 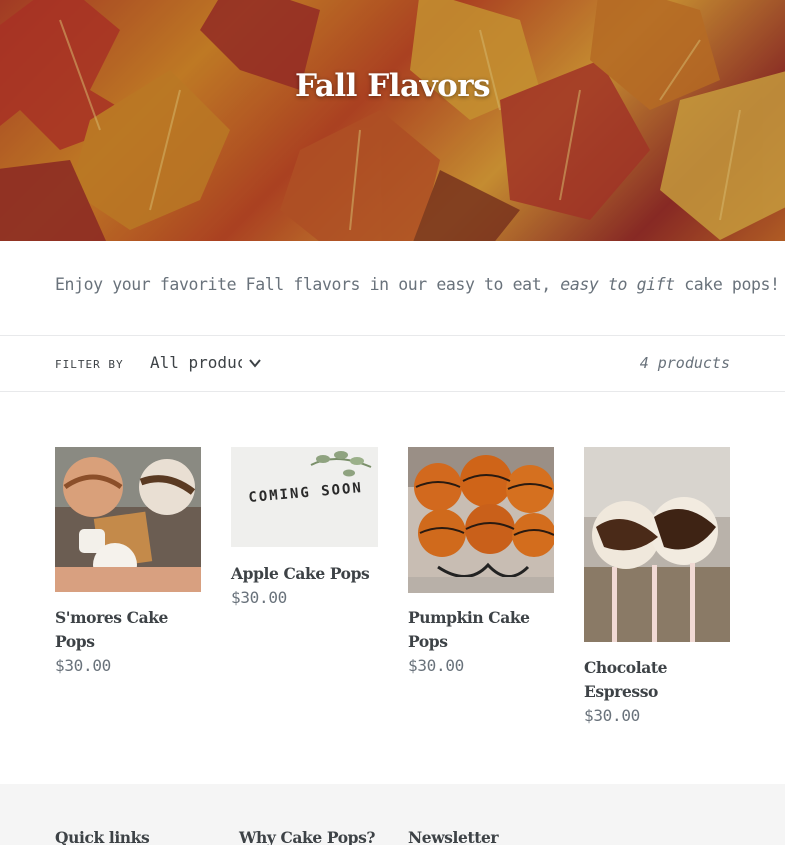 I want to click on product-title: S'mores Cake Pops, so click(x=128, y=630).